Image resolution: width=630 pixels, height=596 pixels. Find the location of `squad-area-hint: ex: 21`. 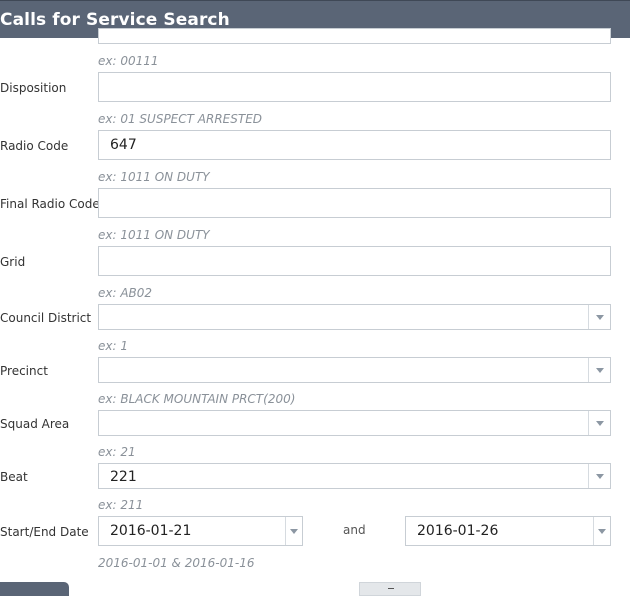

squad-area-hint: ex: 21 is located at coordinates (117, 452).